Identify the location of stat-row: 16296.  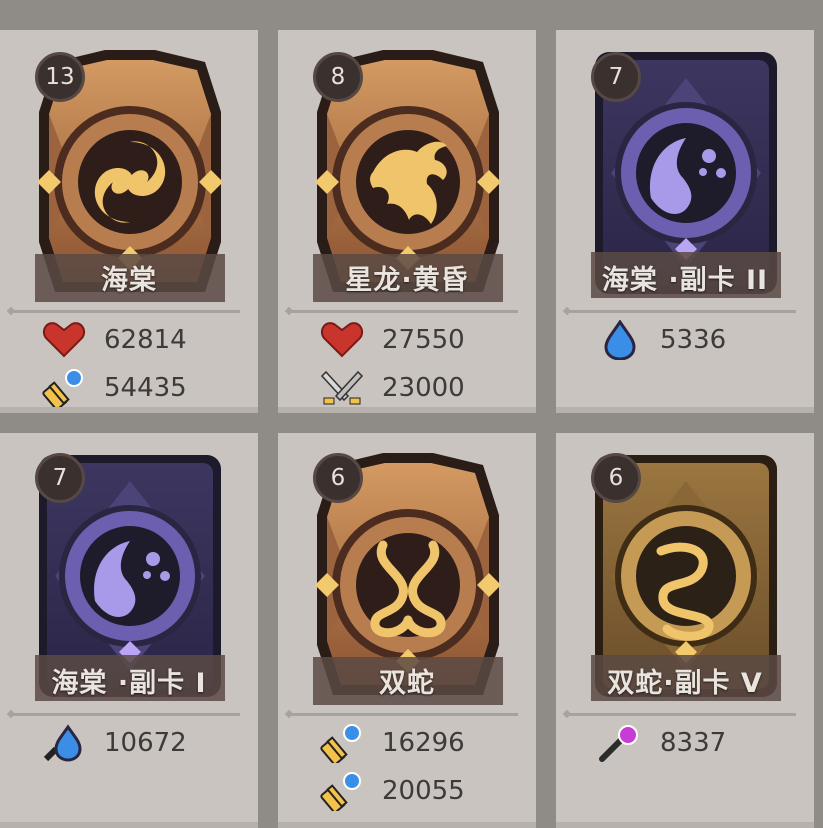
(392, 743).